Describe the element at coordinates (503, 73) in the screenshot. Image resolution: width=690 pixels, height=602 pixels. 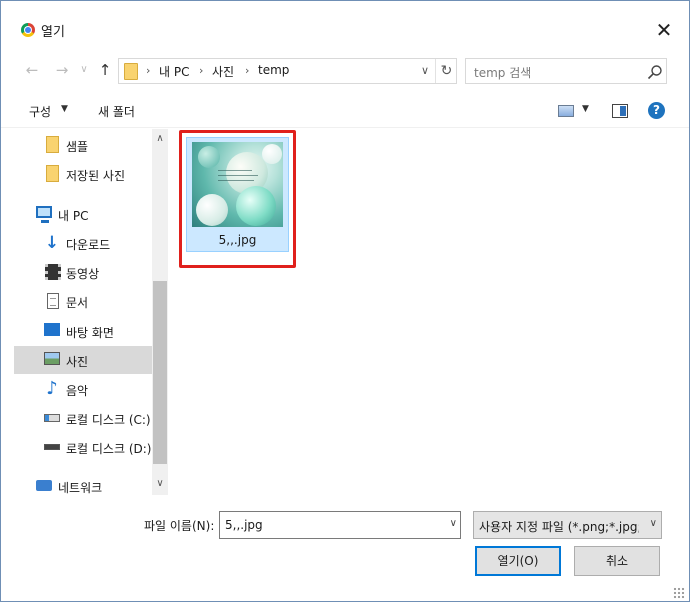
I see `search-placeholder: temp 검색` at that location.